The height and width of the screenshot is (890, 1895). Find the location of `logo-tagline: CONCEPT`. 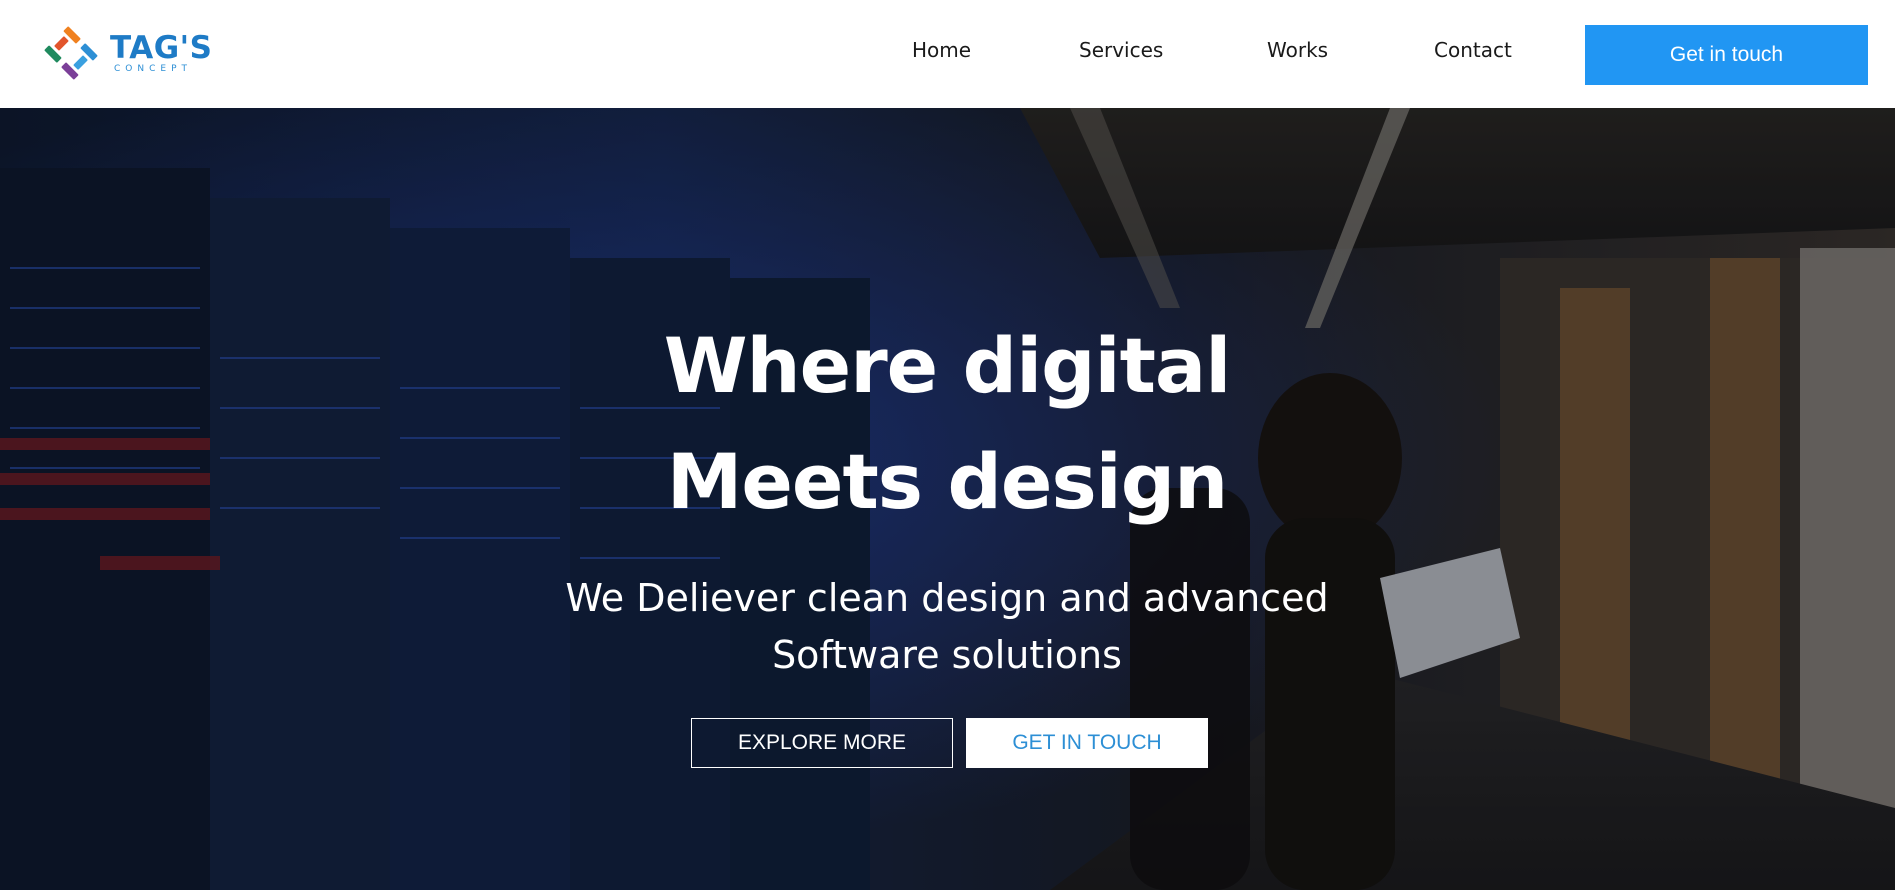

logo-tagline: CONCEPT is located at coordinates (153, 68).